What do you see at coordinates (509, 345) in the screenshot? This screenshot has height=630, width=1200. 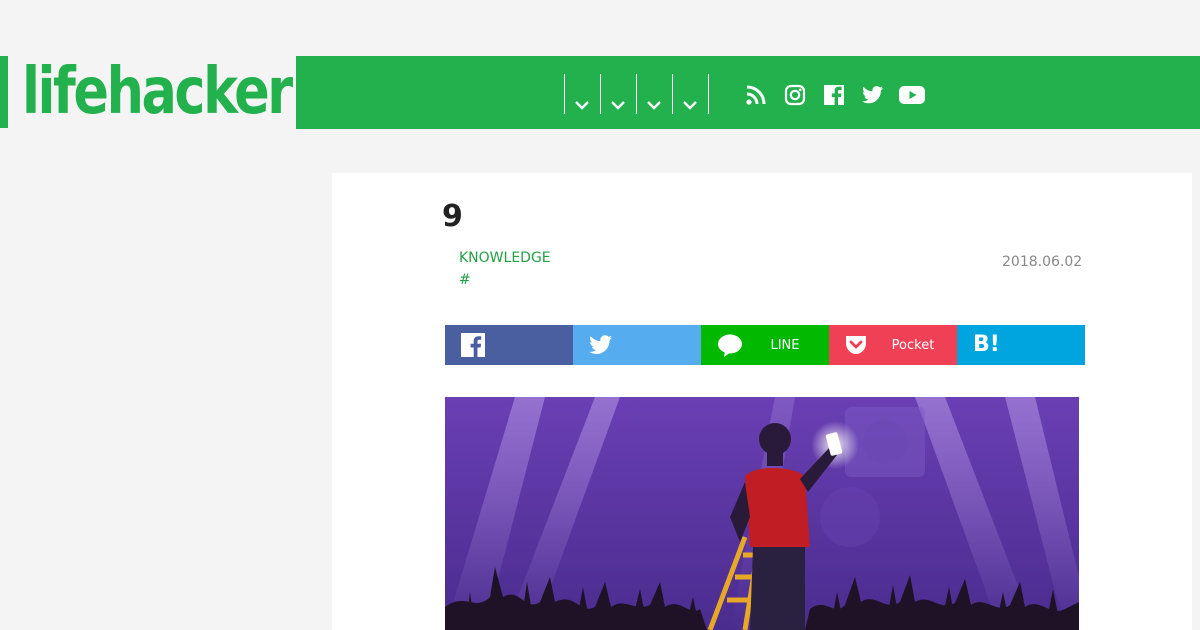 I see `share-facebook-button` at bounding box center [509, 345].